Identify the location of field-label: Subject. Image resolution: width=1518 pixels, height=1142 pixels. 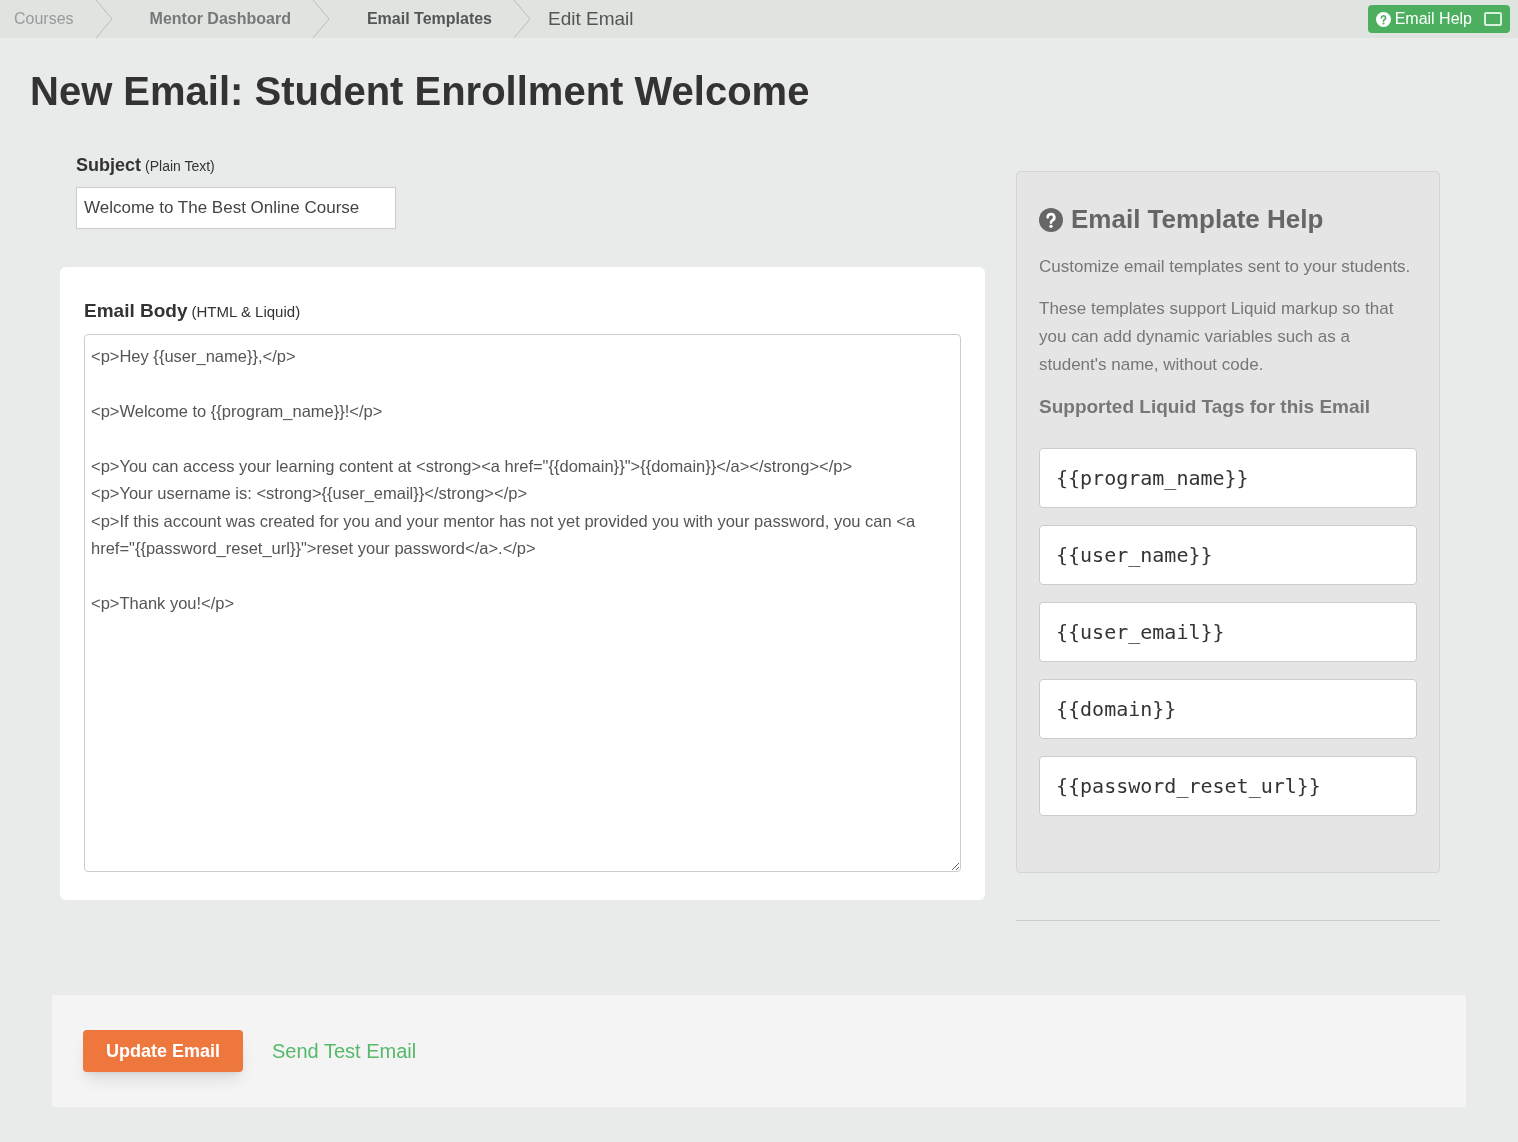
(108, 165).